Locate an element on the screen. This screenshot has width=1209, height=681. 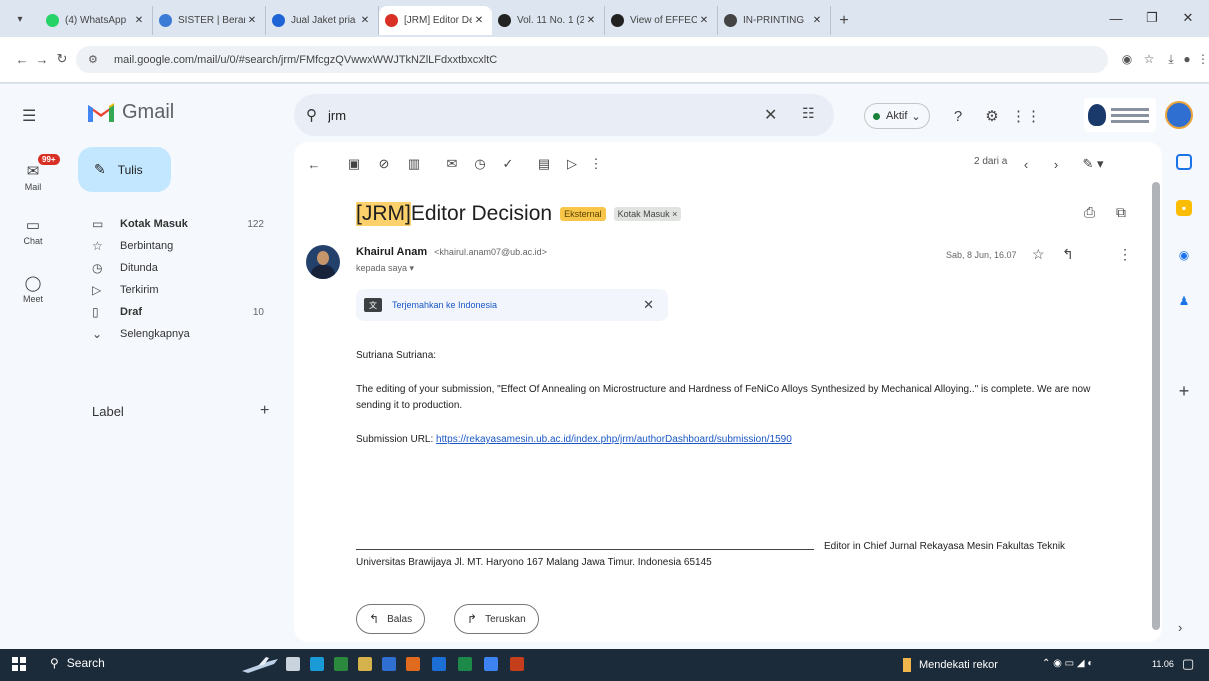
gmail-logo: Gmail is located at coordinates (130, 112).